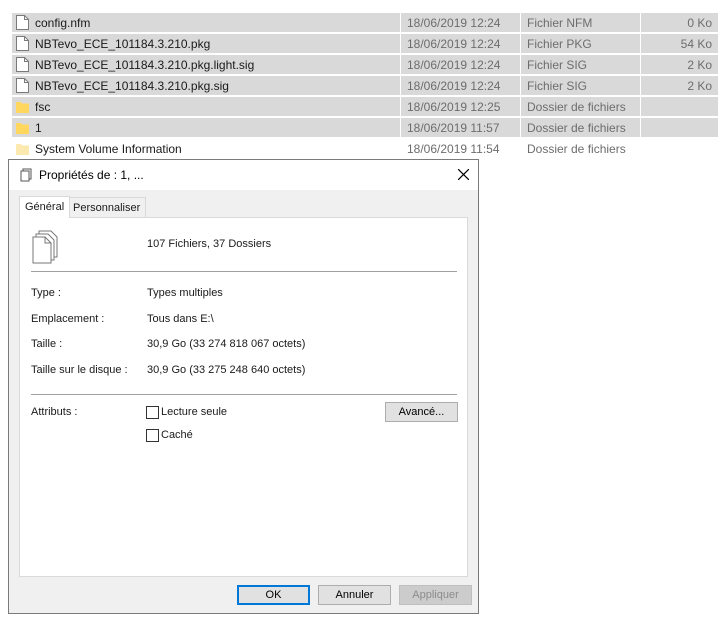  I want to click on hidden-label: Caché, so click(177, 435).